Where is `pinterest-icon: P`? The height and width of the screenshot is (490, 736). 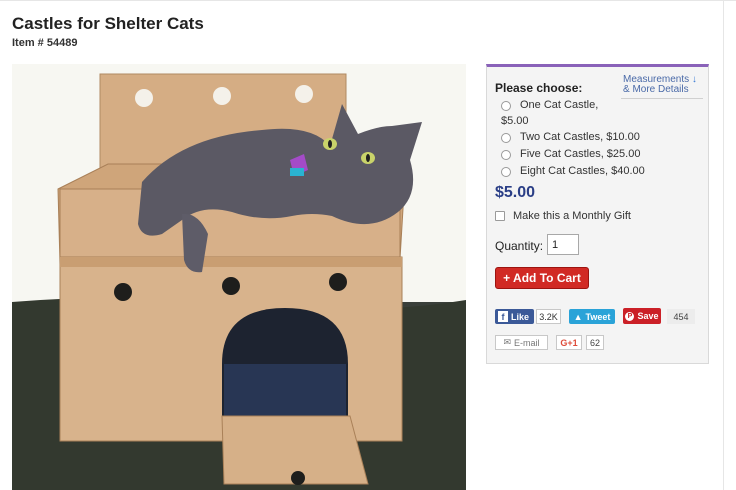 pinterest-icon: P is located at coordinates (630, 316).